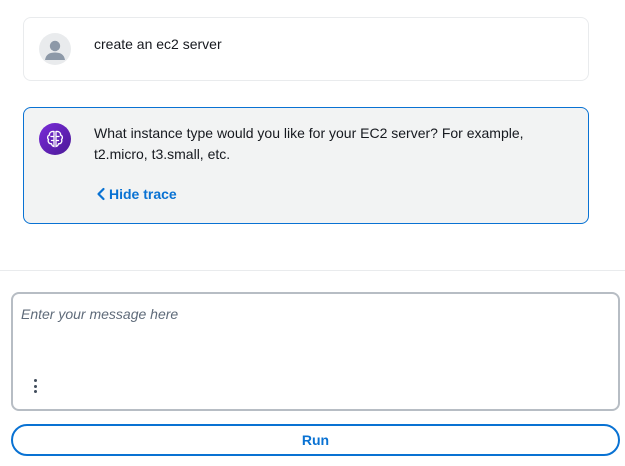  What do you see at coordinates (143, 194) in the screenshot?
I see `hide-trace-label: Hide trace` at bounding box center [143, 194].